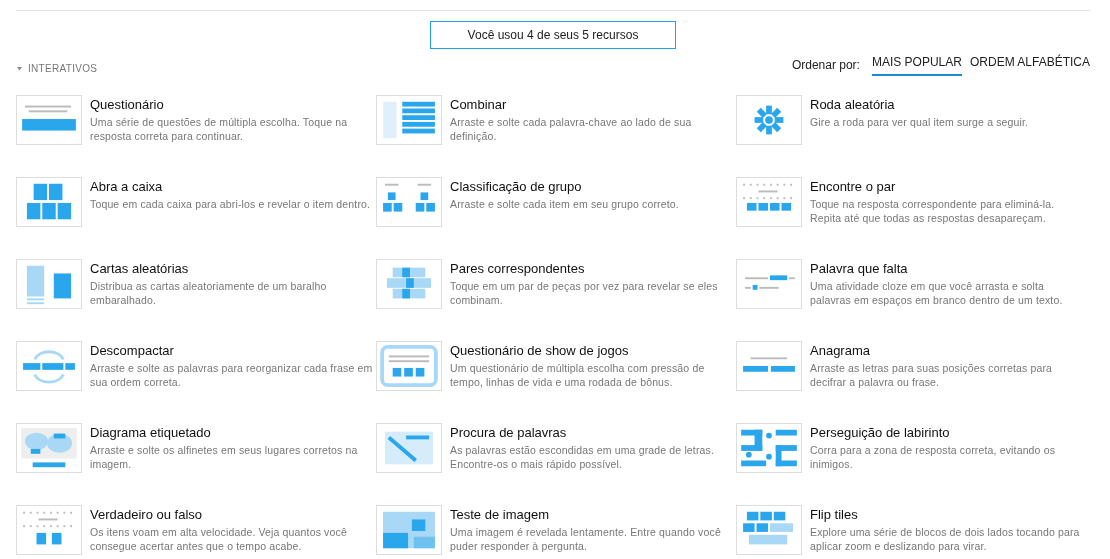 The image size is (1110, 559). I want to click on template-description: Gire a roda para ver qual item surge a seguir., so click(919, 122).